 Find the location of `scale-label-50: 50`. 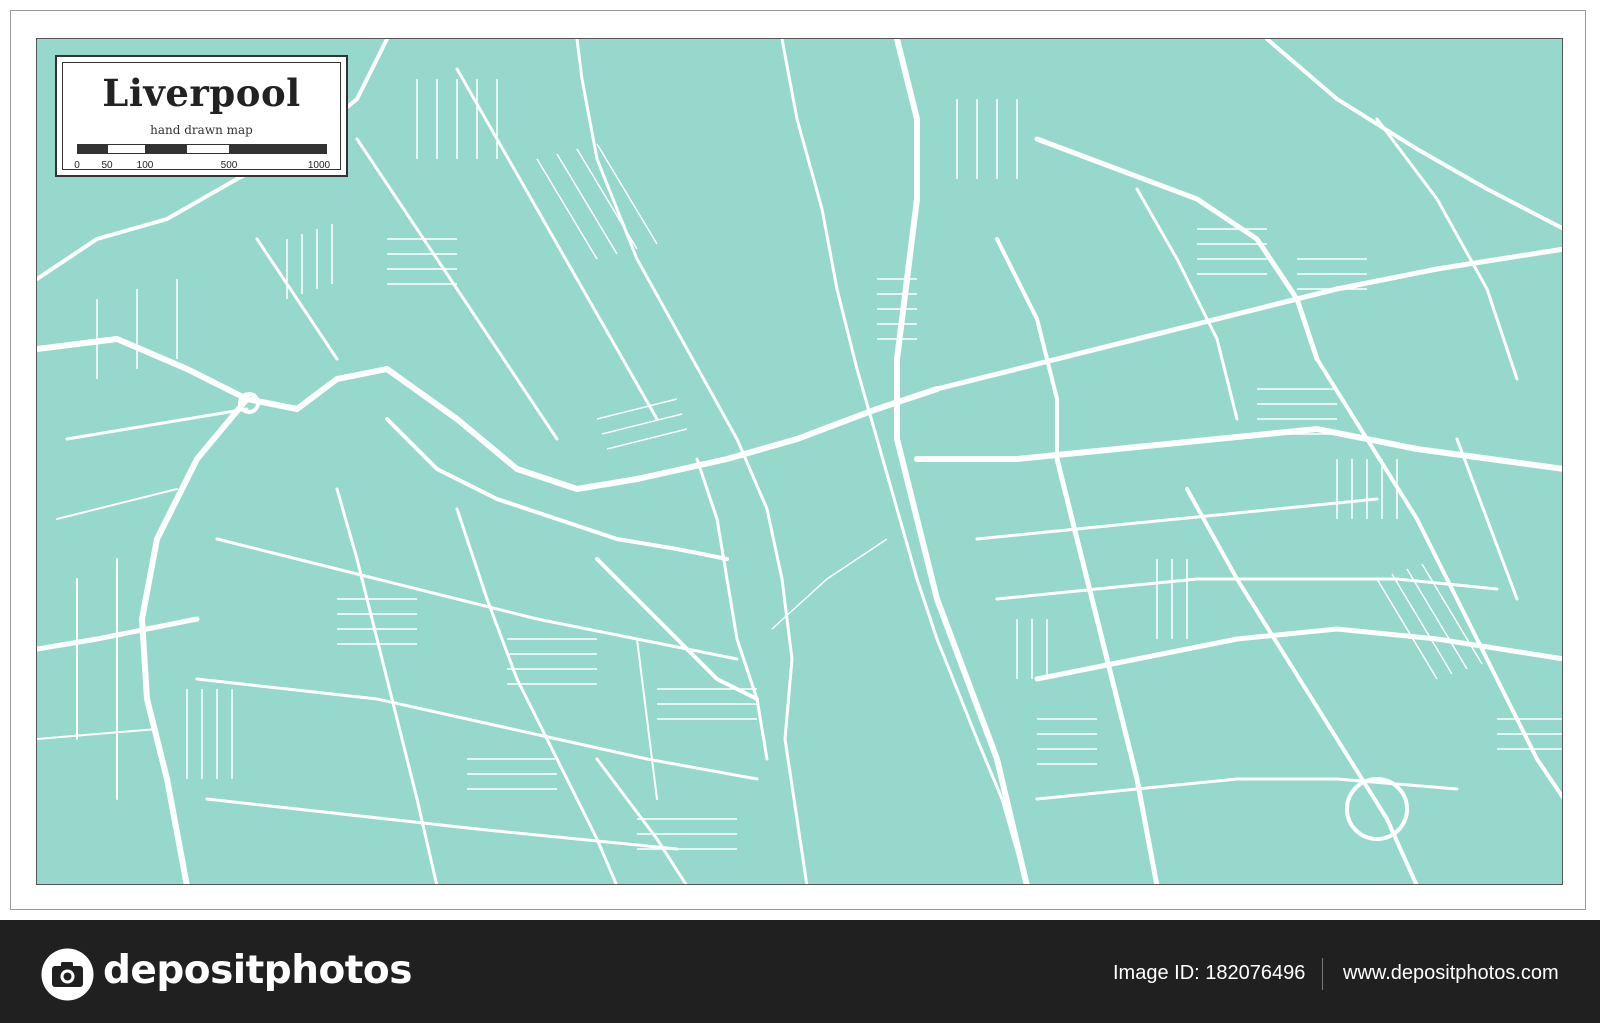

scale-label-50: 50 is located at coordinates (107, 165).